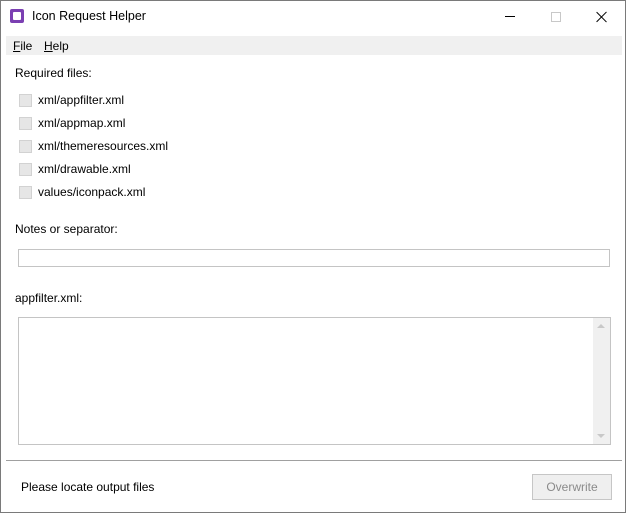 This screenshot has width=626, height=513. What do you see at coordinates (26, 46) in the screenshot?
I see `menu-file-label: ile` at bounding box center [26, 46].